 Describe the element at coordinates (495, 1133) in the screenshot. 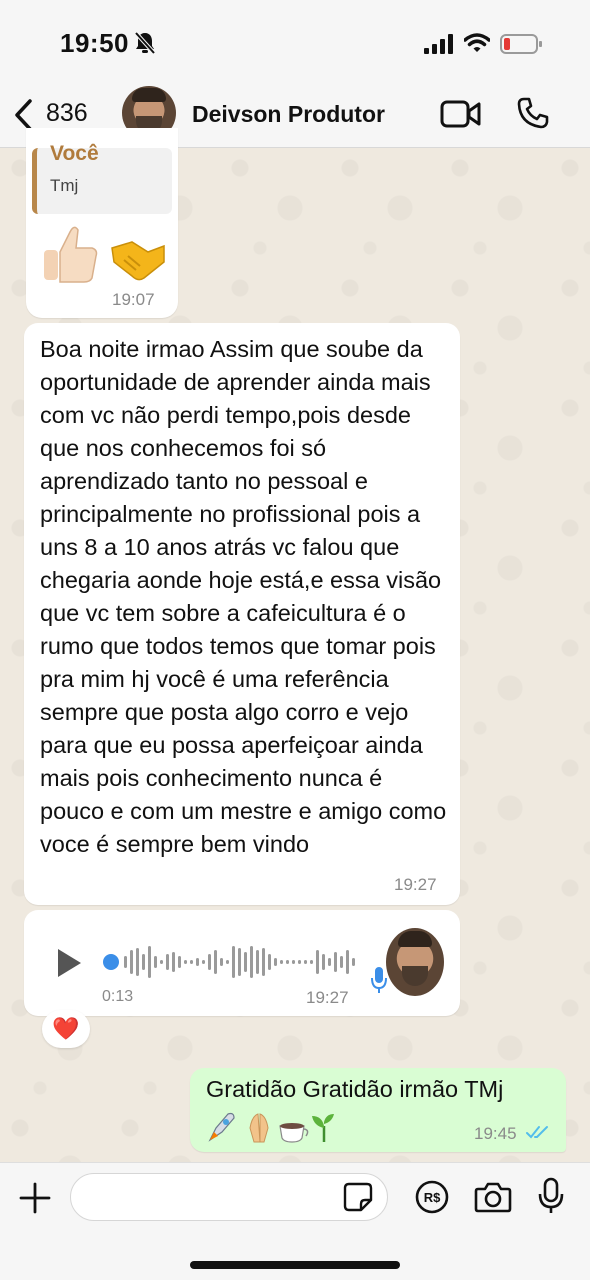

I see `message-time: 19:45` at that location.